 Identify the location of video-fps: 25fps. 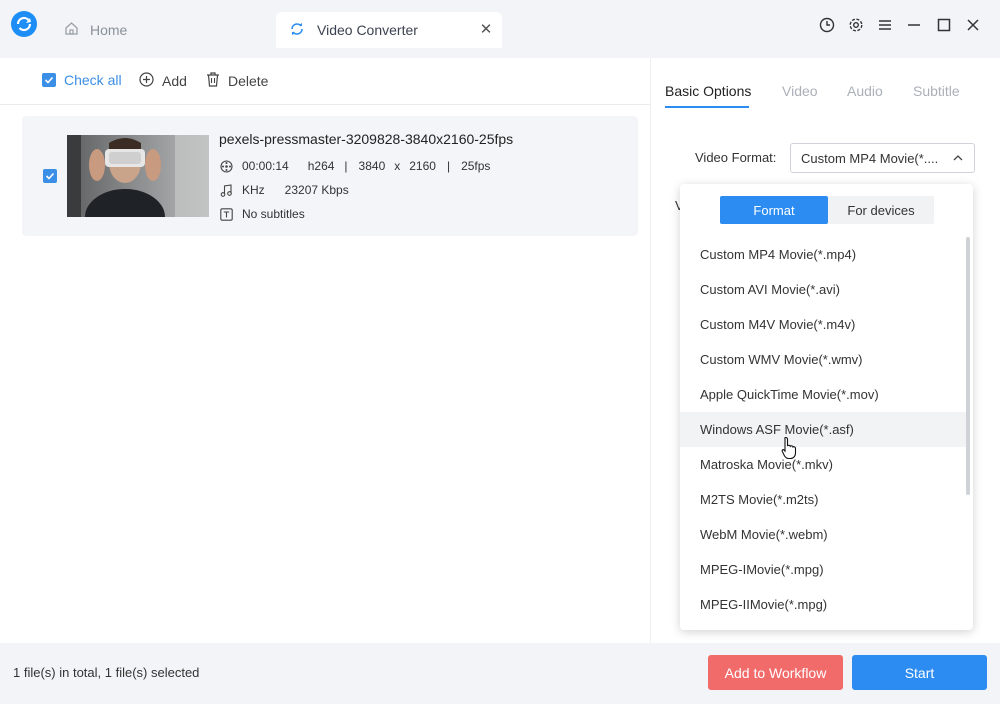
(476, 166).